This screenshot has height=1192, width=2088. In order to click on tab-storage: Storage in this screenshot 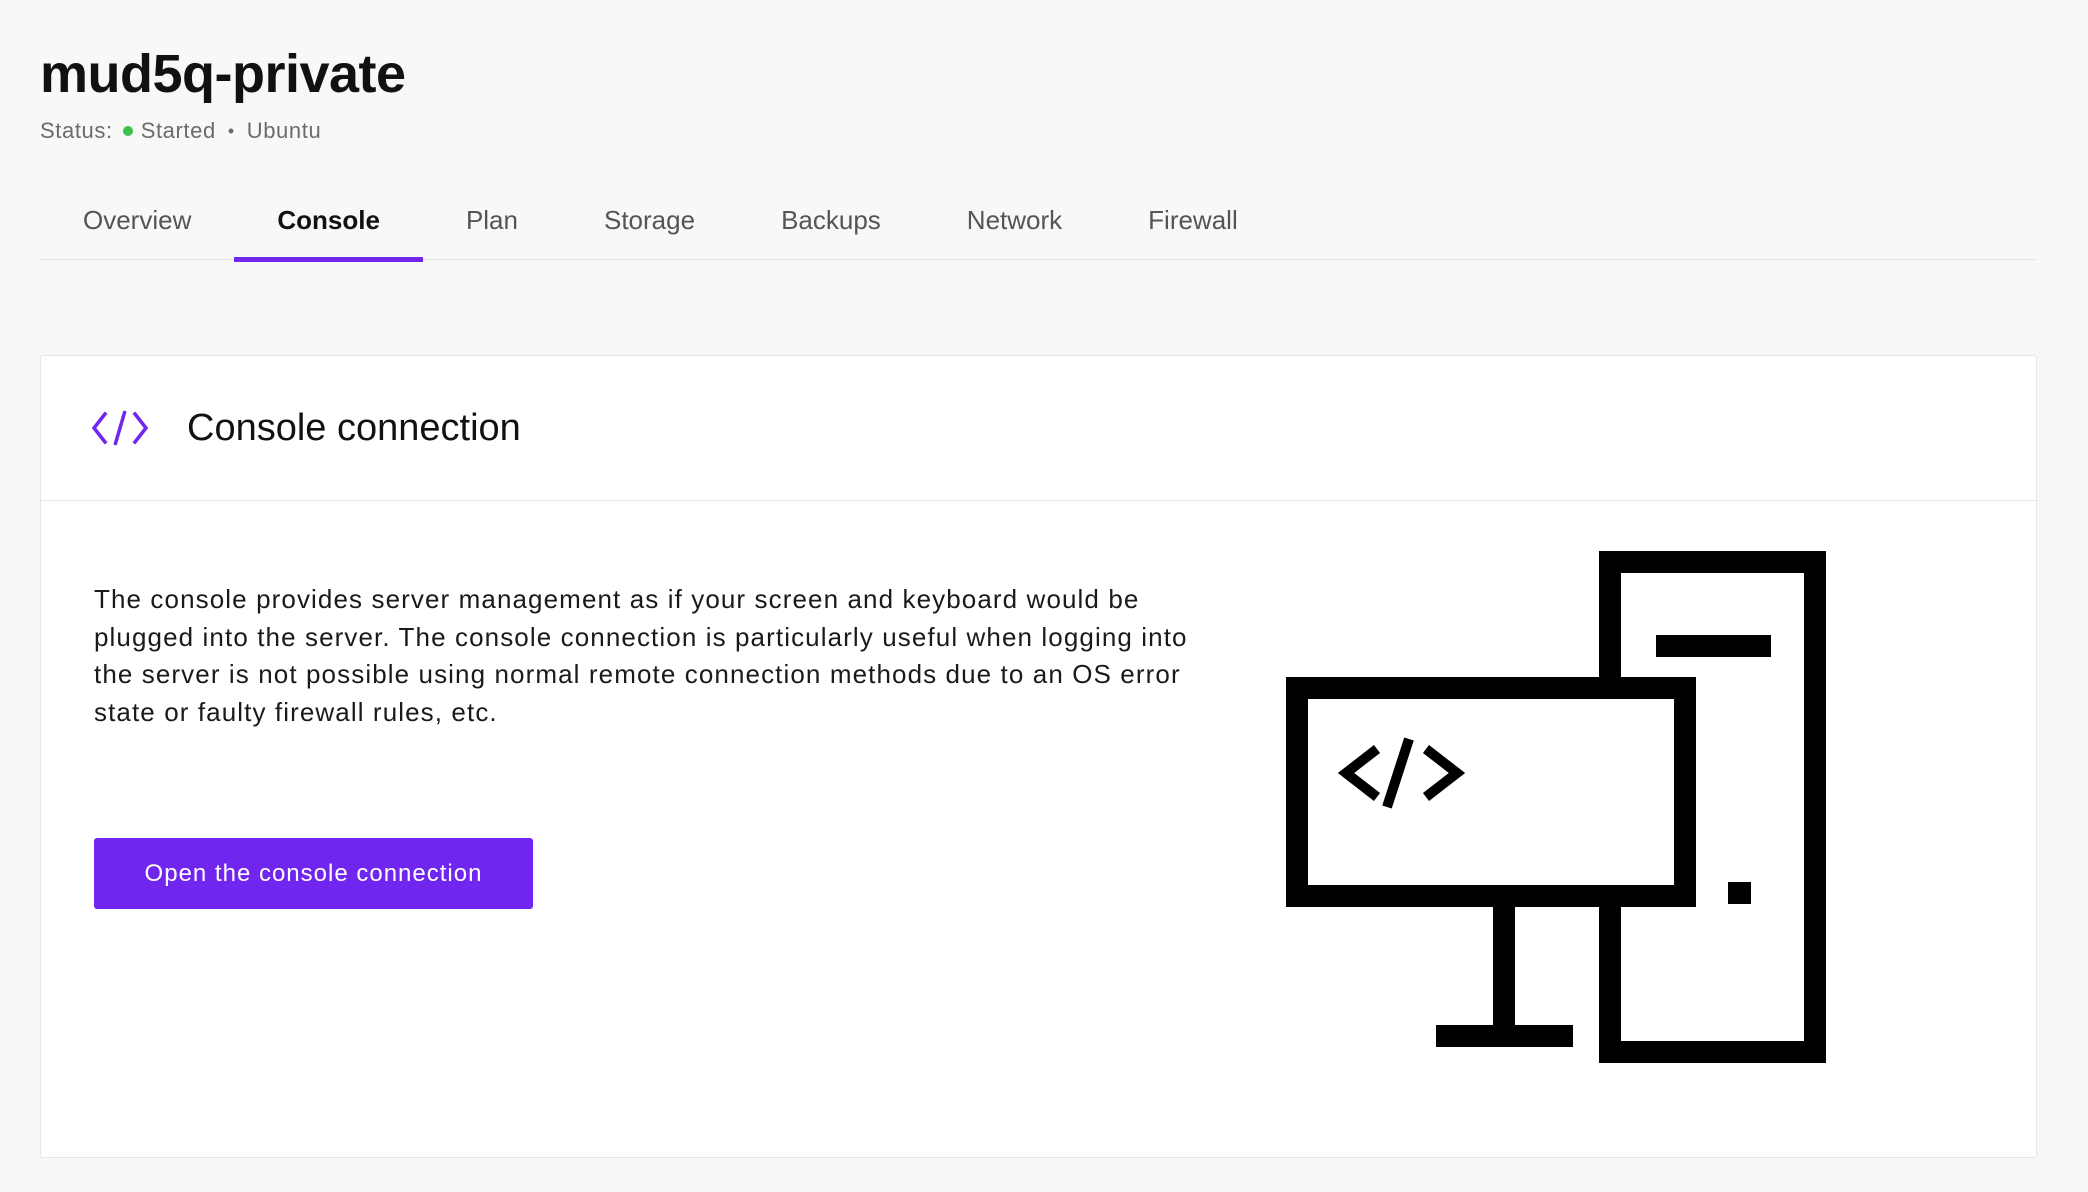, I will do `click(649, 220)`.